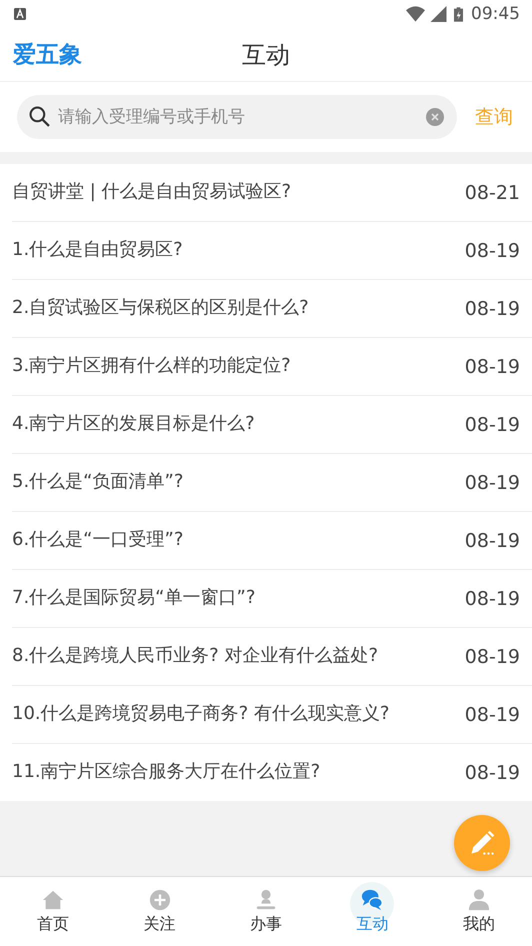  Describe the element at coordinates (372, 900) in the screenshot. I see `chat-icon` at that location.